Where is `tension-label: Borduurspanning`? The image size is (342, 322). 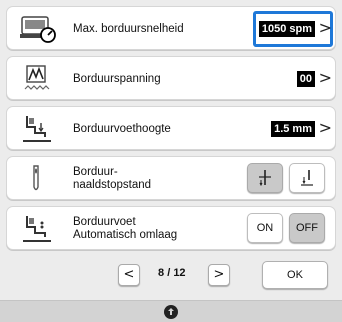 tension-label: Borduurspanning is located at coordinates (117, 79).